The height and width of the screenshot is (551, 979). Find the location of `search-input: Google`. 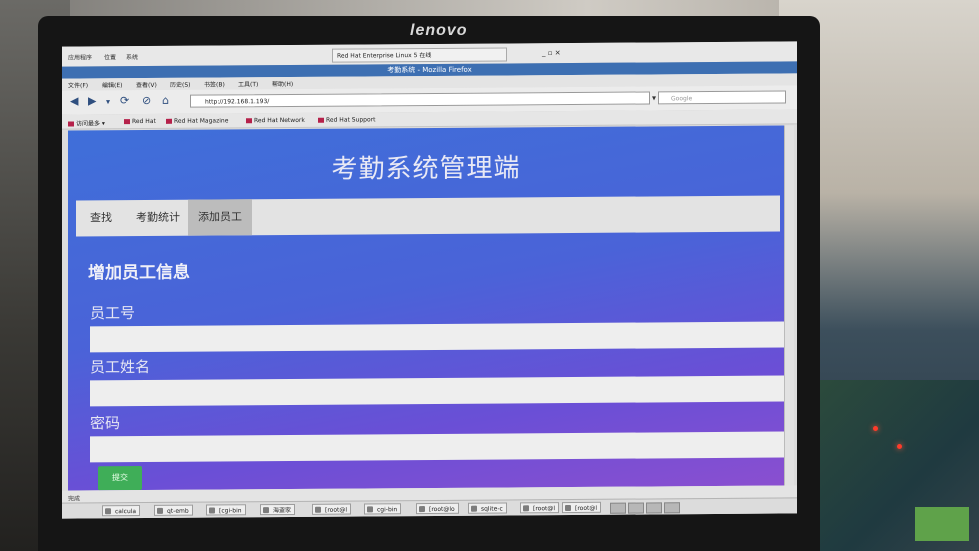

search-input: Google is located at coordinates (722, 97).